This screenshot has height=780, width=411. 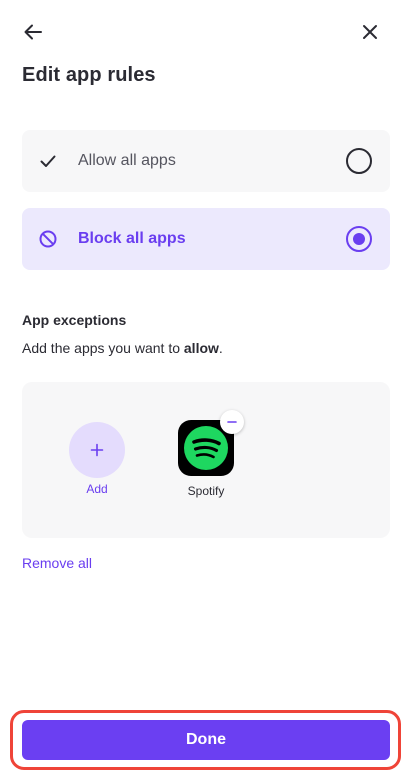 I want to click on block-all-apps-option: Block all apps, so click(x=206, y=239).